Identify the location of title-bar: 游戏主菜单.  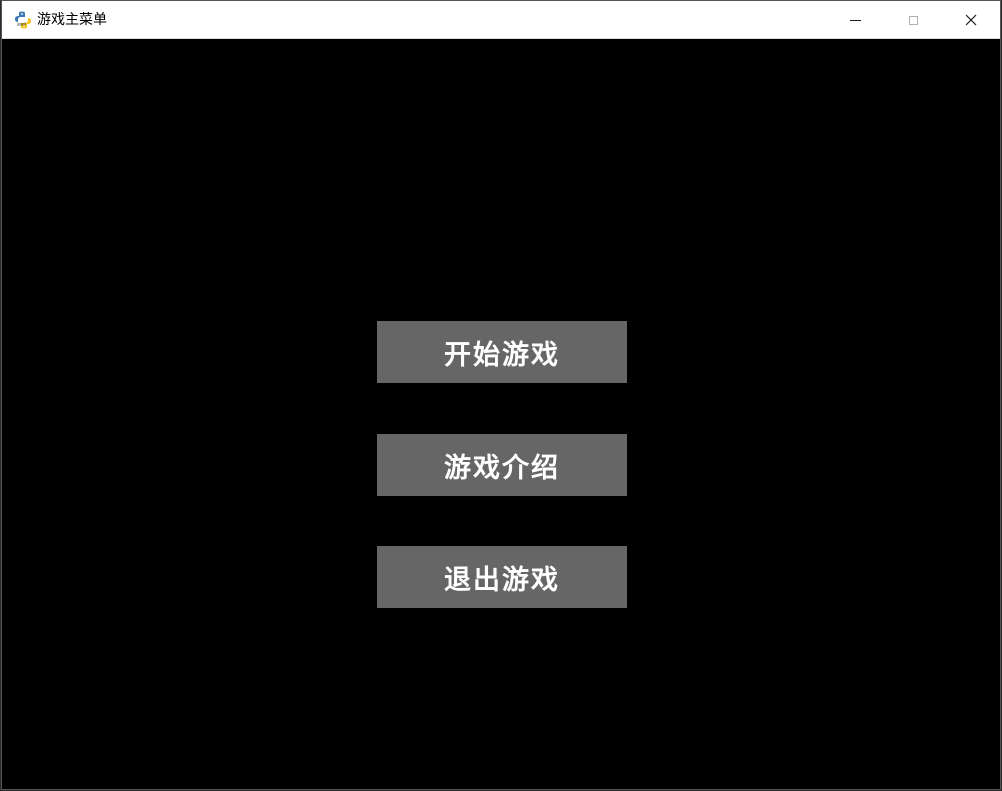
(501, 20).